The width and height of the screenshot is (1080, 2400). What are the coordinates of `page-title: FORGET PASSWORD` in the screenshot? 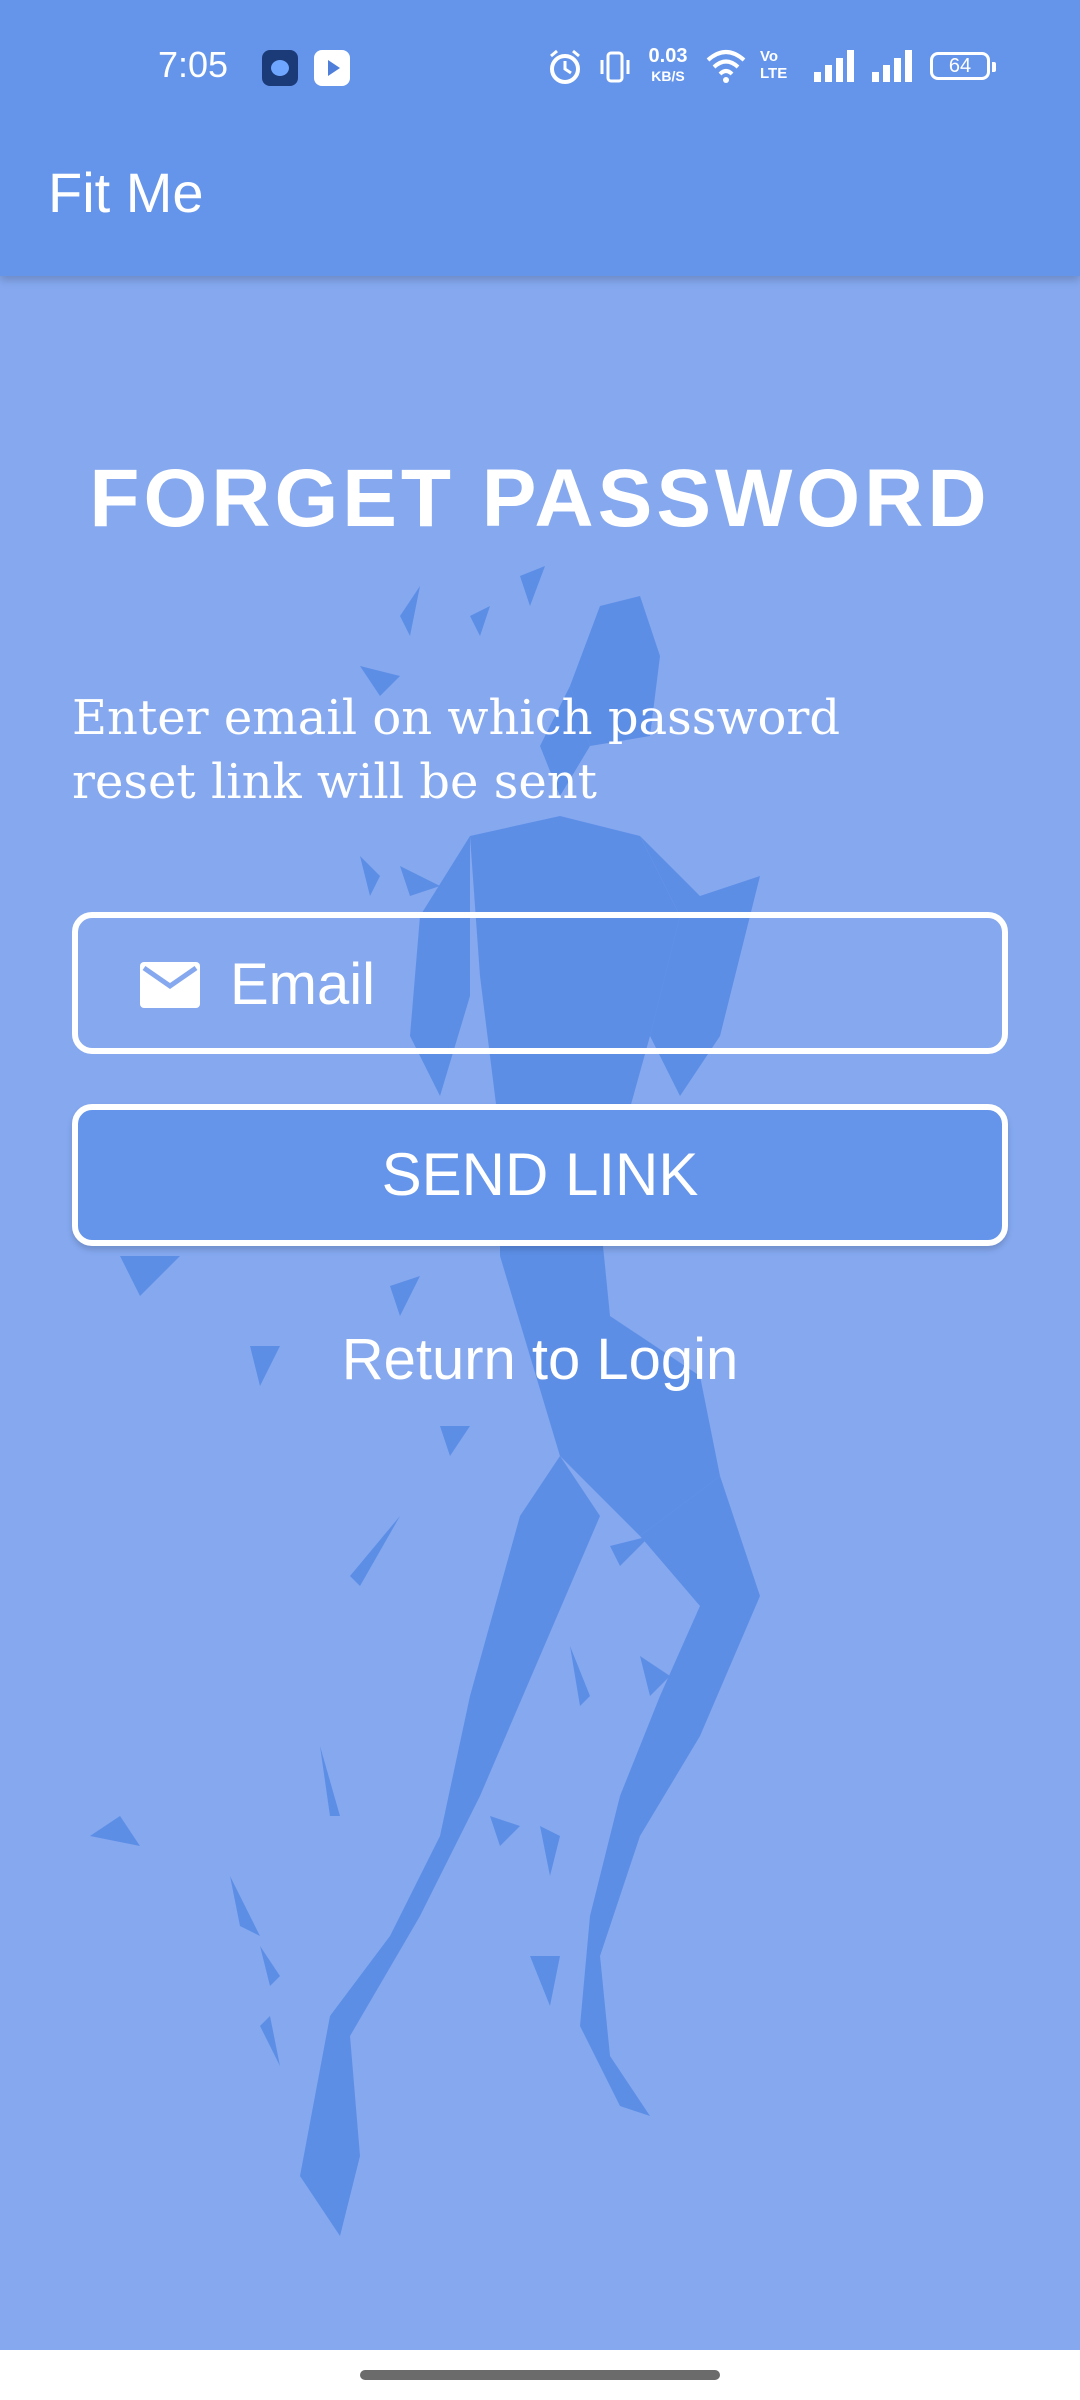 It's located at (540, 498).